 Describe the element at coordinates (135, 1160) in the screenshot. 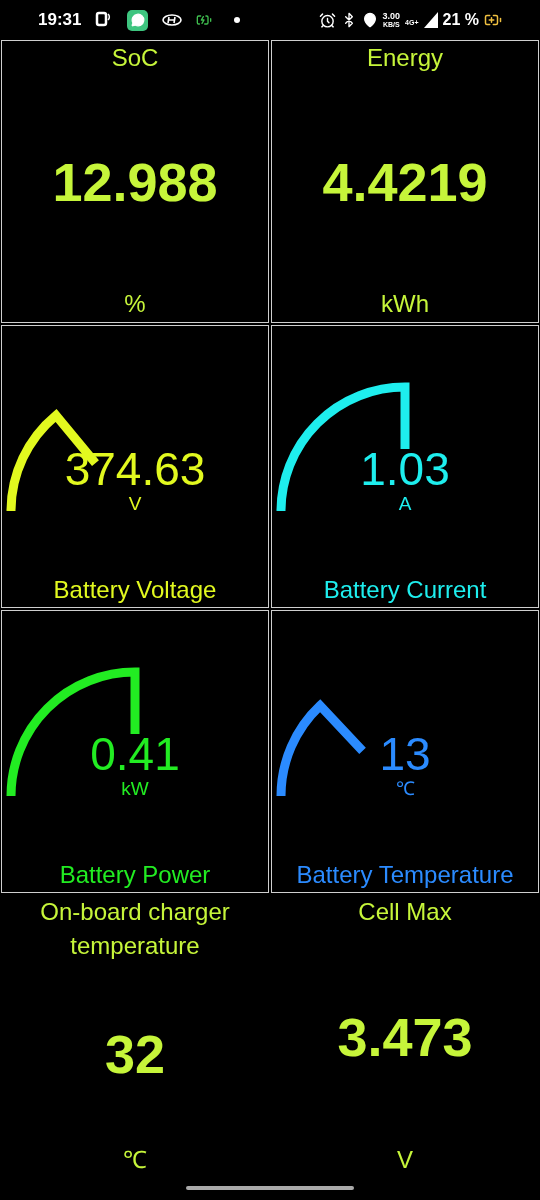

I see `tile-unit: ℃` at that location.